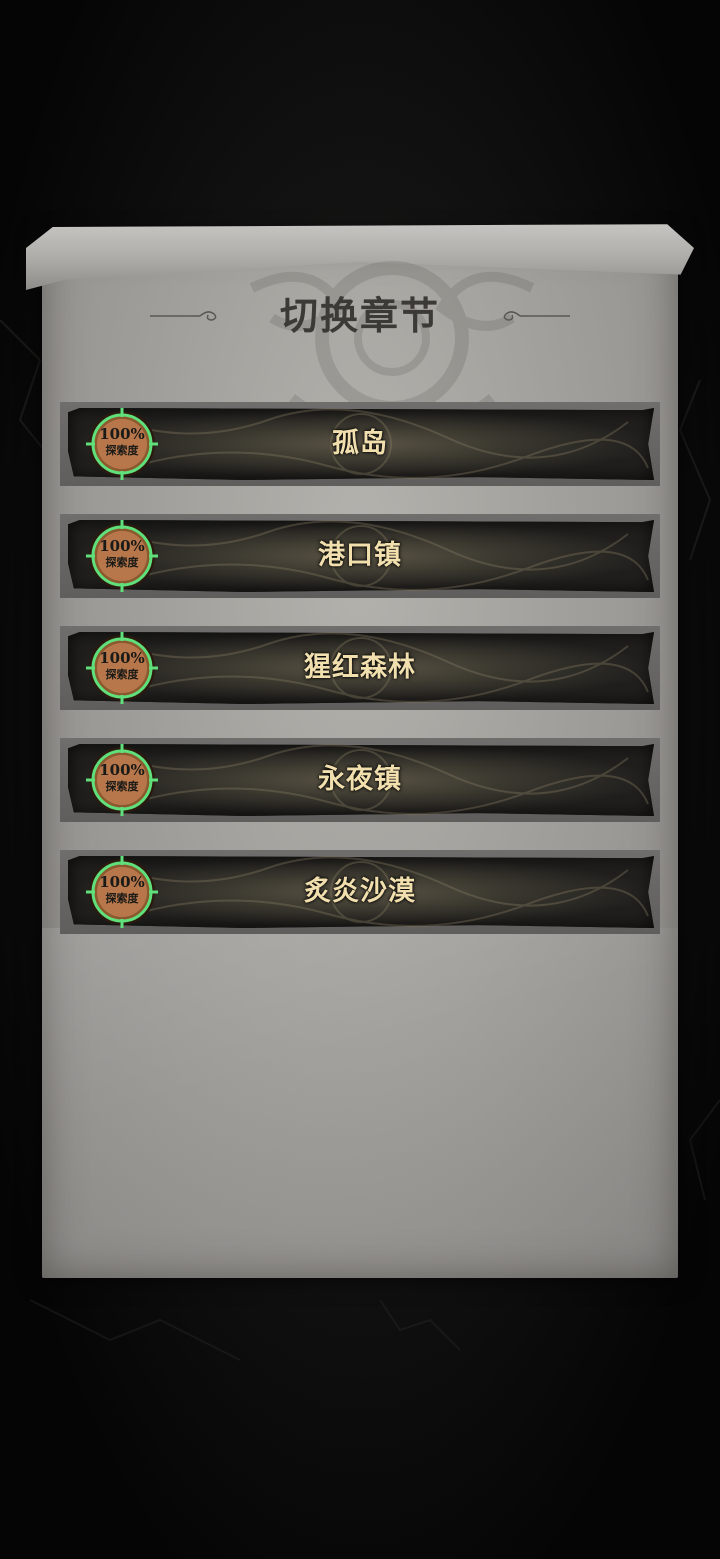 The width and height of the screenshot is (720, 1559). I want to click on chapter-name: 孤岛, so click(360, 443).